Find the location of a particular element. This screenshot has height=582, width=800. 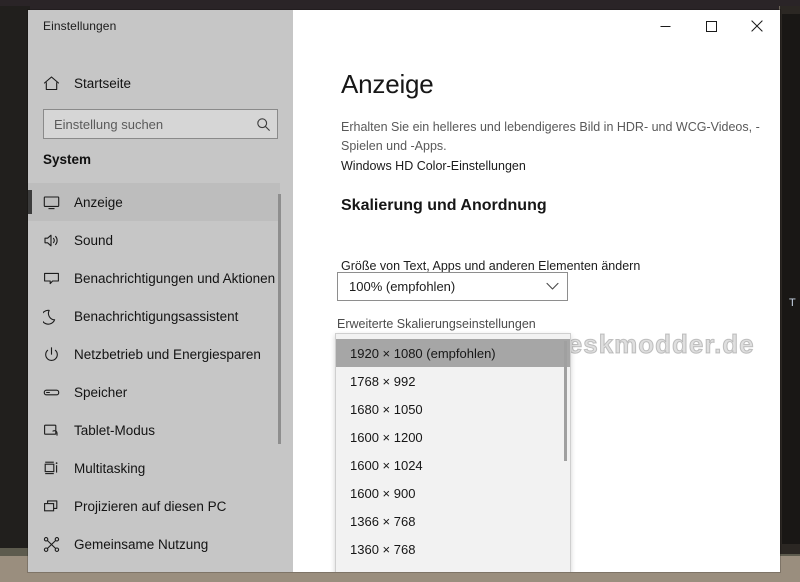

sidebar-item-home: Startseite is located at coordinates (154, 83).